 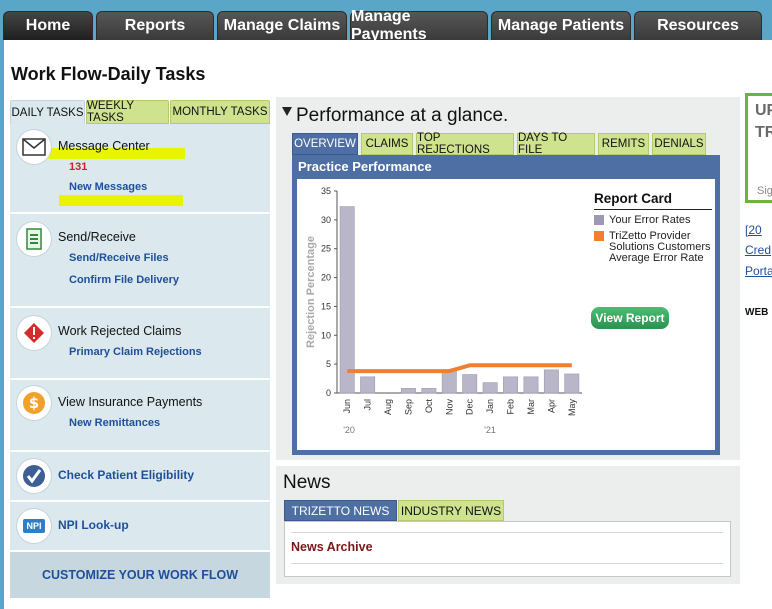 What do you see at coordinates (121, 200) in the screenshot?
I see `highlight-mark` at bounding box center [121, 200].